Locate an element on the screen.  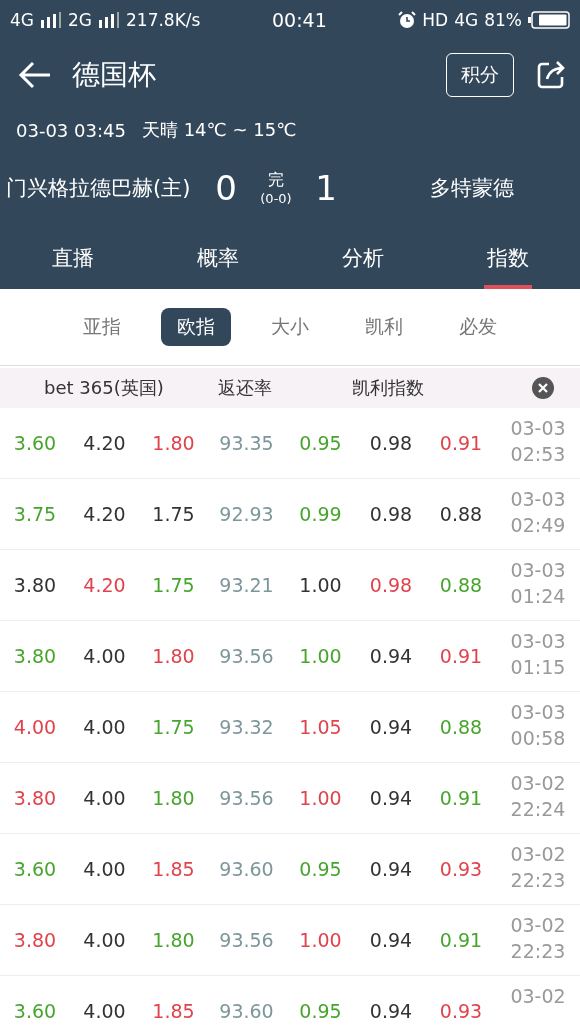
share-icon is located at coordinates (551, 75).